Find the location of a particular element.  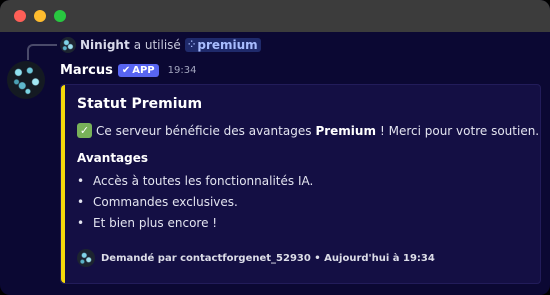

reply-avatar is located at coordinates (68, 45).